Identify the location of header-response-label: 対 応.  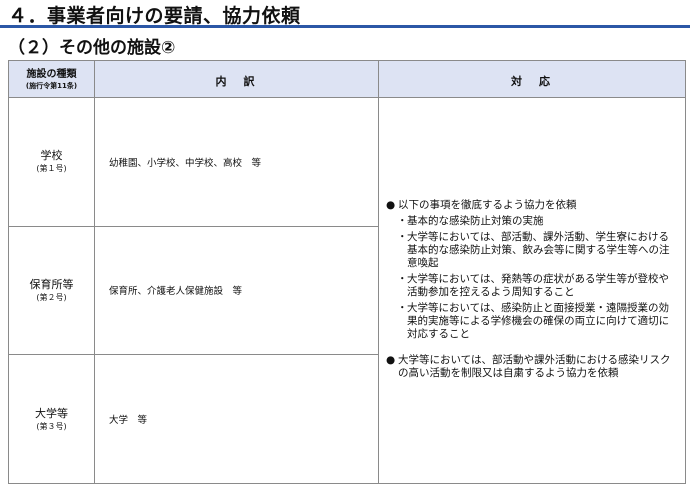
(532, 81).